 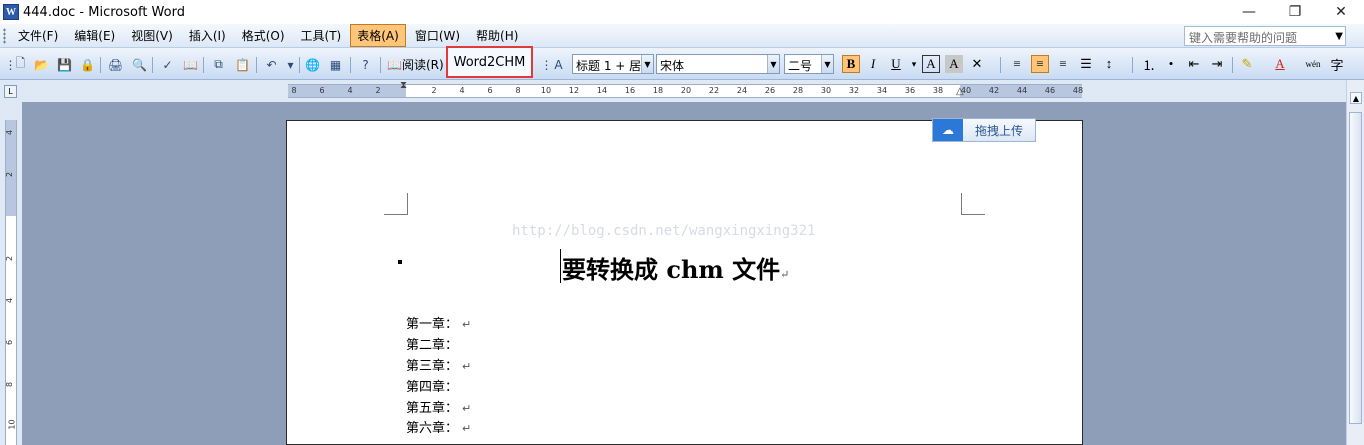 I want to click on chapter-line: 第四章：, so click(x=434, y=385).